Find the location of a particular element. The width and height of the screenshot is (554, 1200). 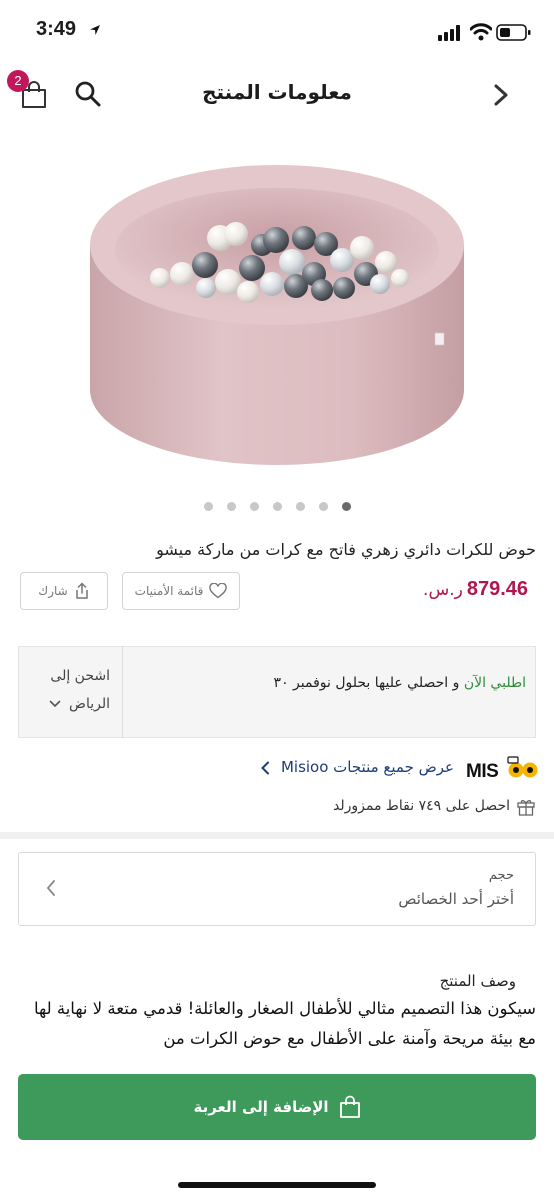

home-indicator is located at coordinates (277, 1185).